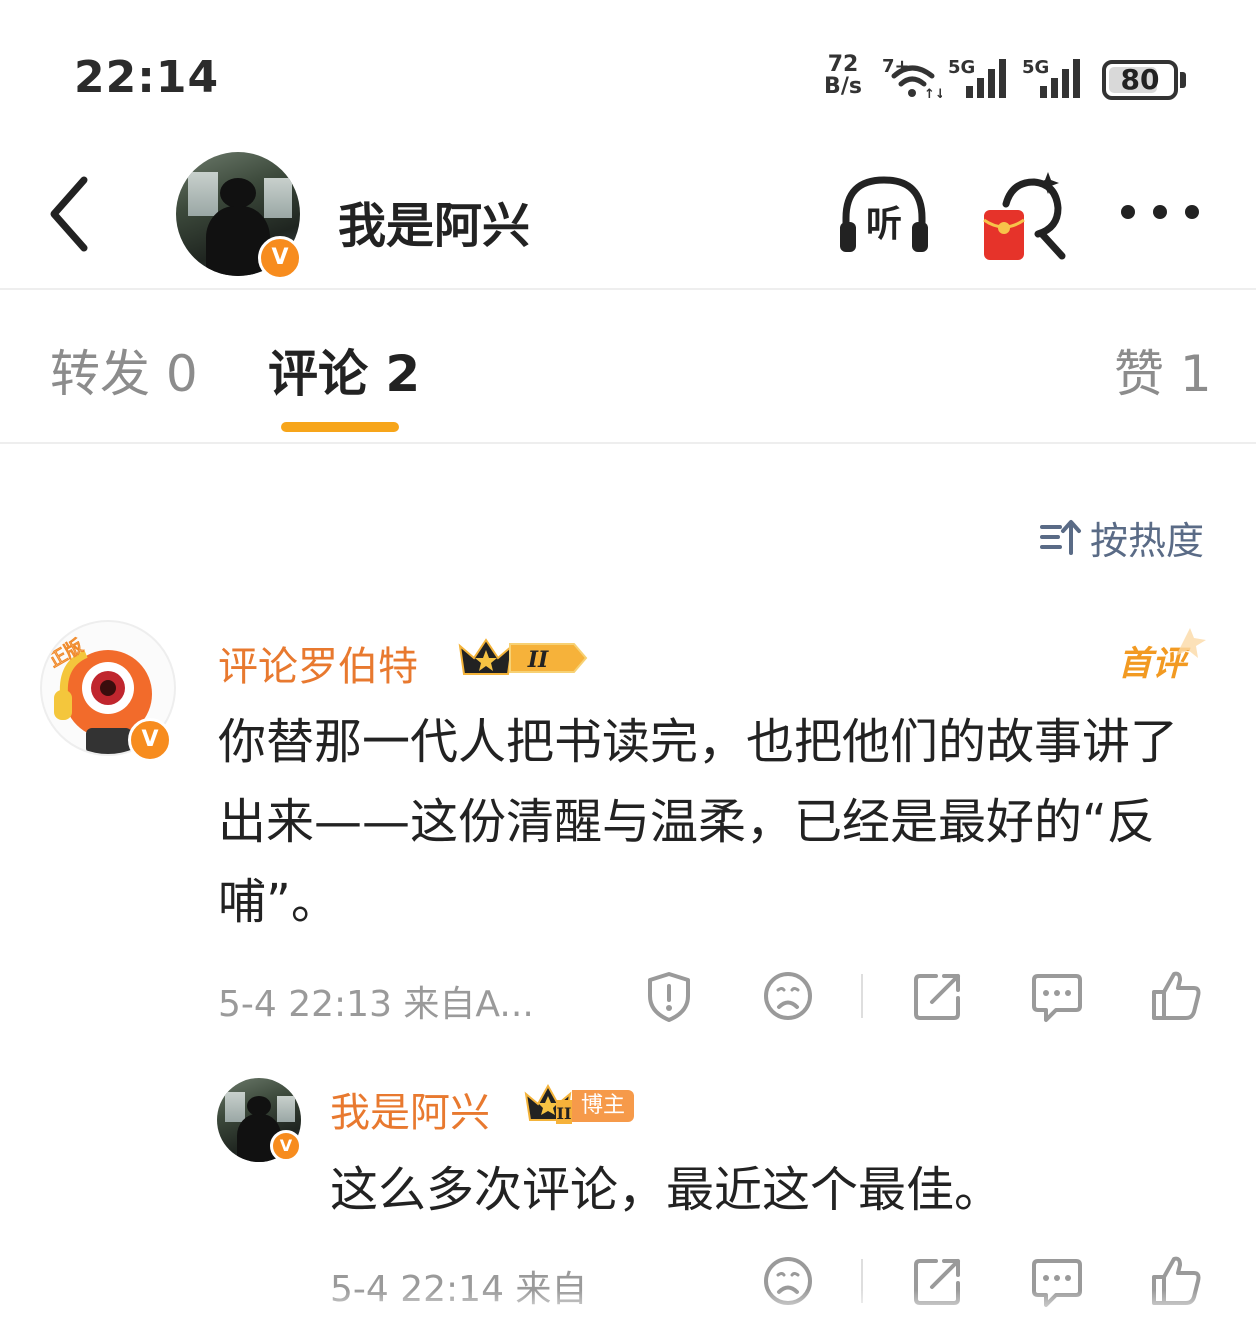 The height and width of the screenshot is (1343, 1256). I want to click on commenter-verified-badge: V, so click(150, 740).